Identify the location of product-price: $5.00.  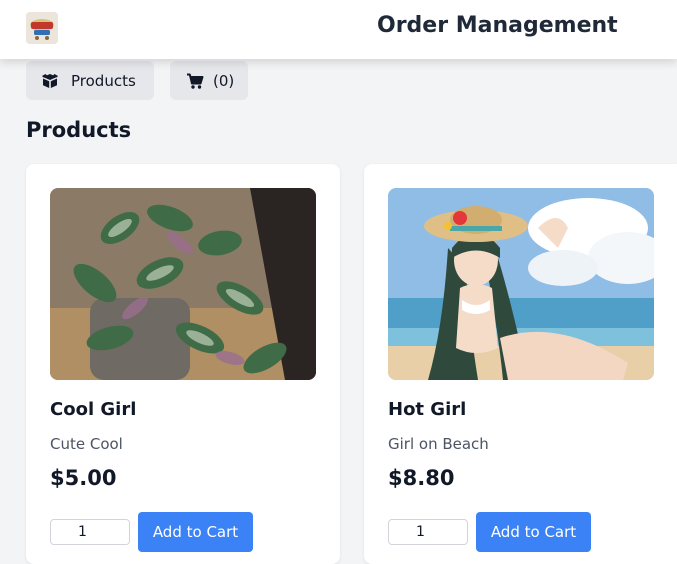
(83, 478).